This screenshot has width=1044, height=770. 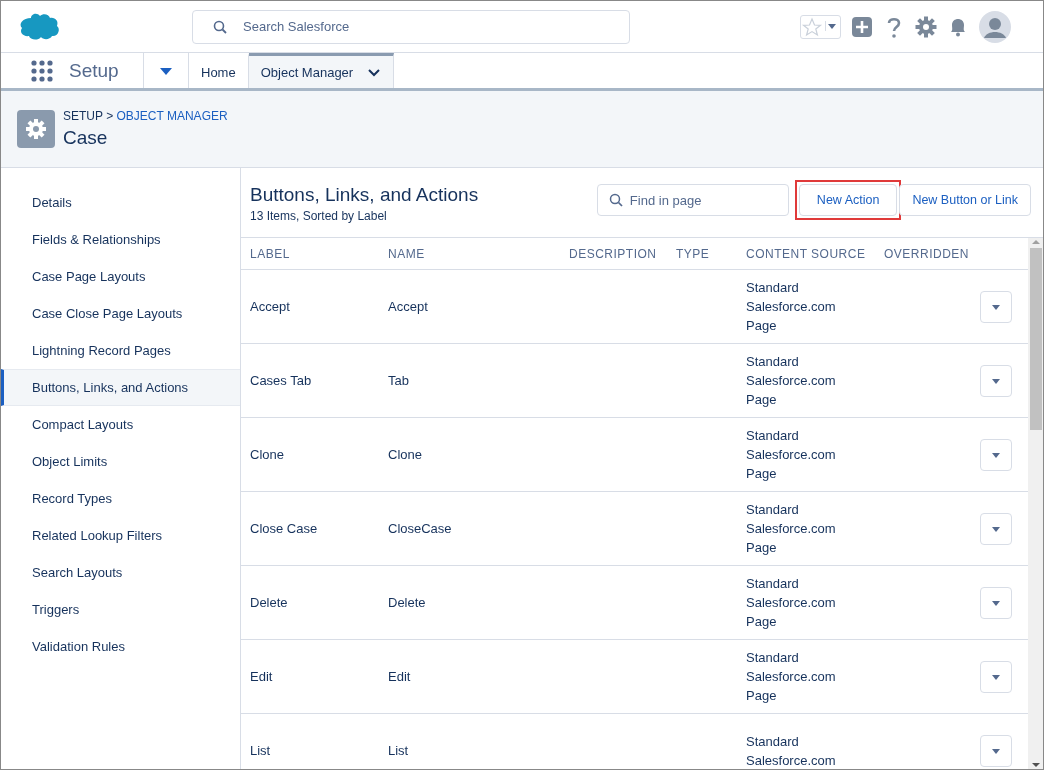 I want to click on chevron-icon, so click(x=374, y=72).